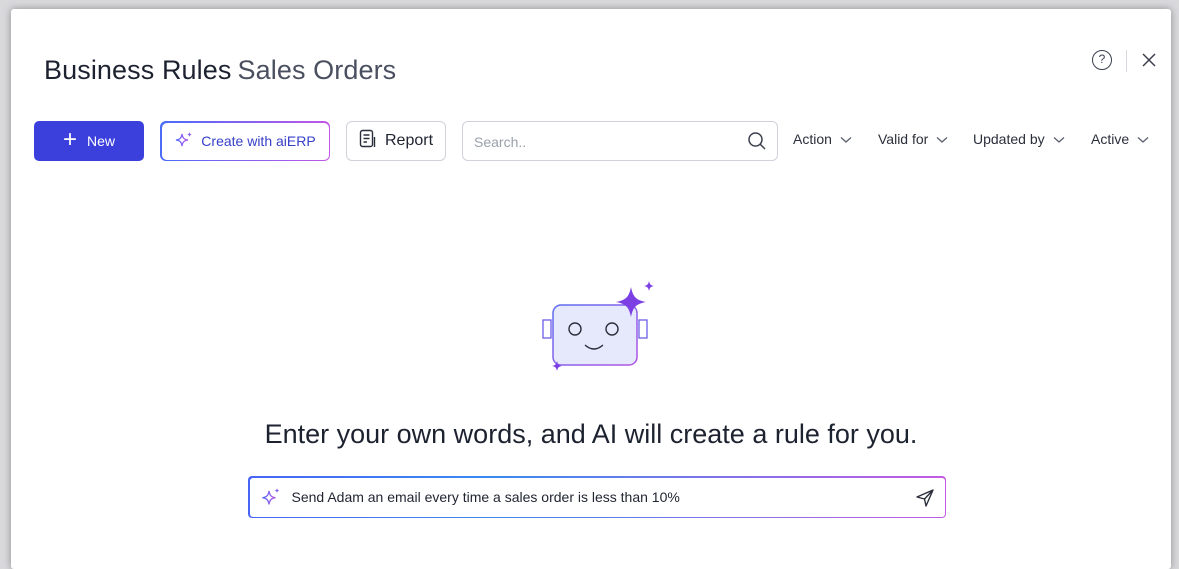  I want to click on close-icon, so click(1149, 60).